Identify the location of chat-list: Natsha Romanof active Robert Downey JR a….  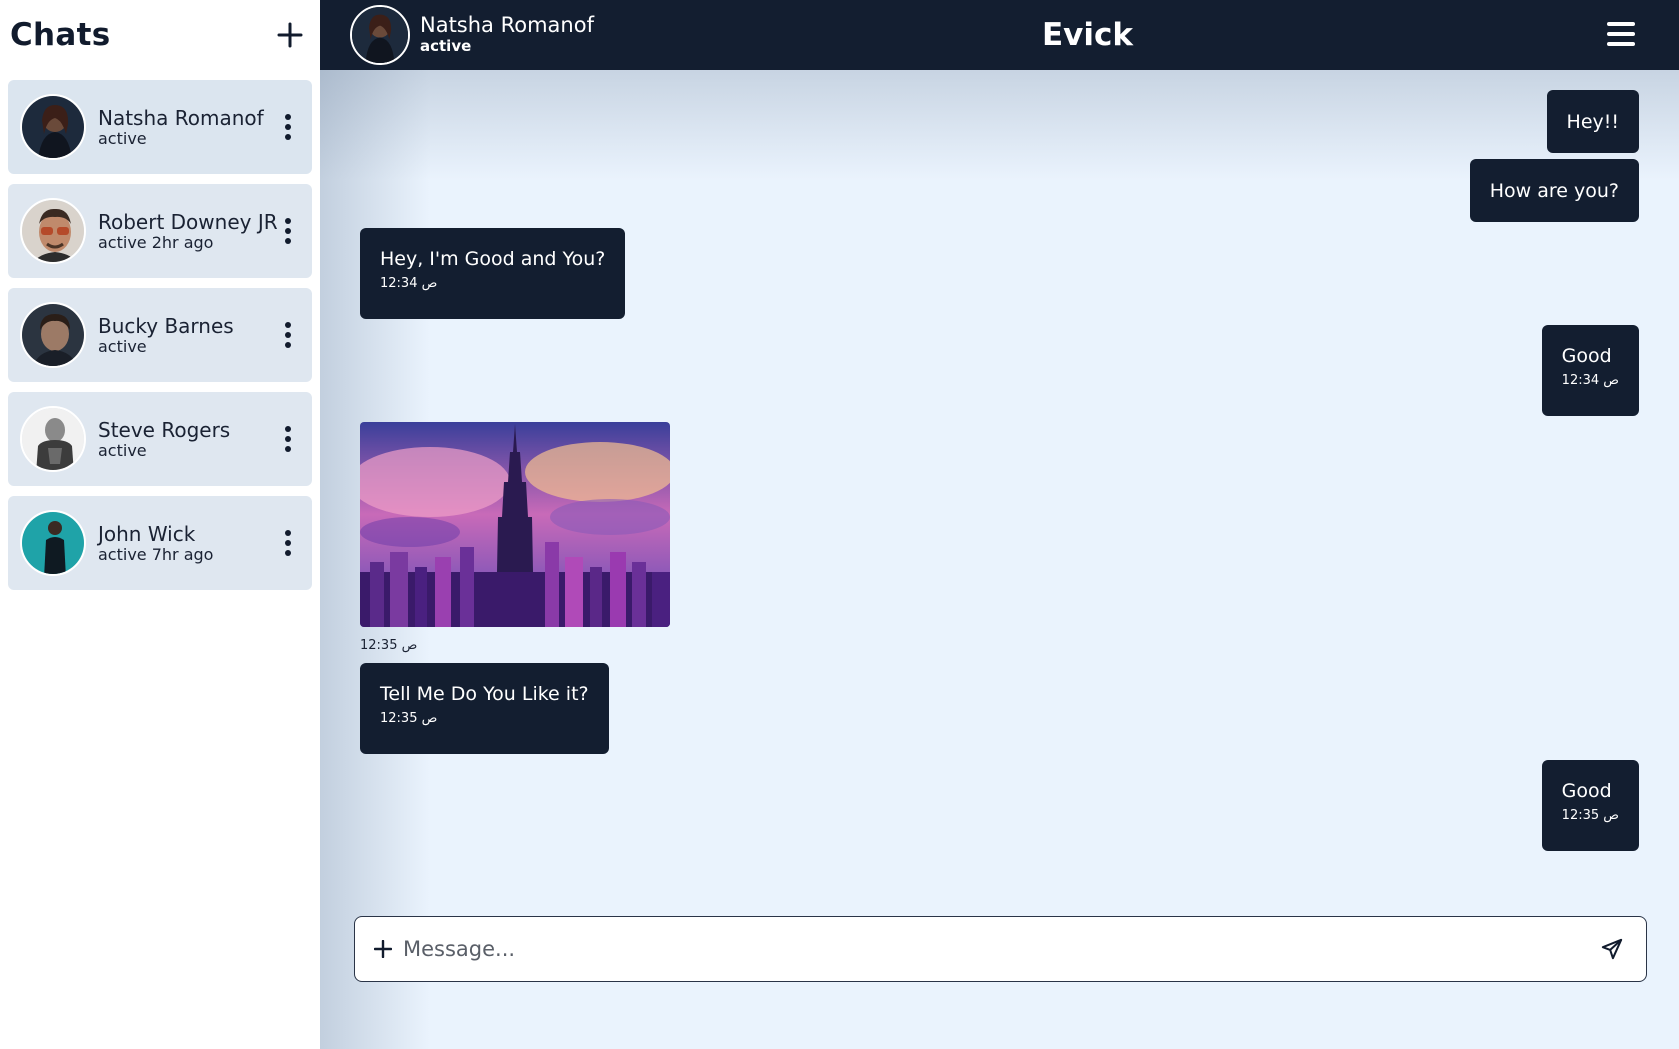
(160, 340).